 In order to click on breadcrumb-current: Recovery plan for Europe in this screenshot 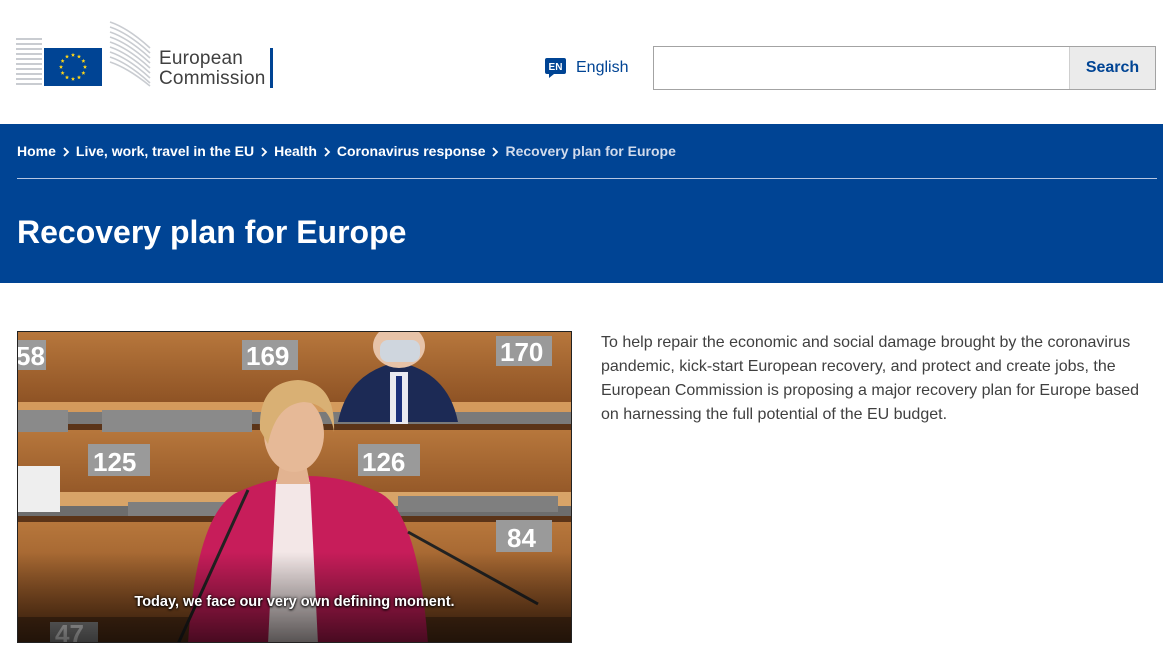, I will do `click(590, 151)`.